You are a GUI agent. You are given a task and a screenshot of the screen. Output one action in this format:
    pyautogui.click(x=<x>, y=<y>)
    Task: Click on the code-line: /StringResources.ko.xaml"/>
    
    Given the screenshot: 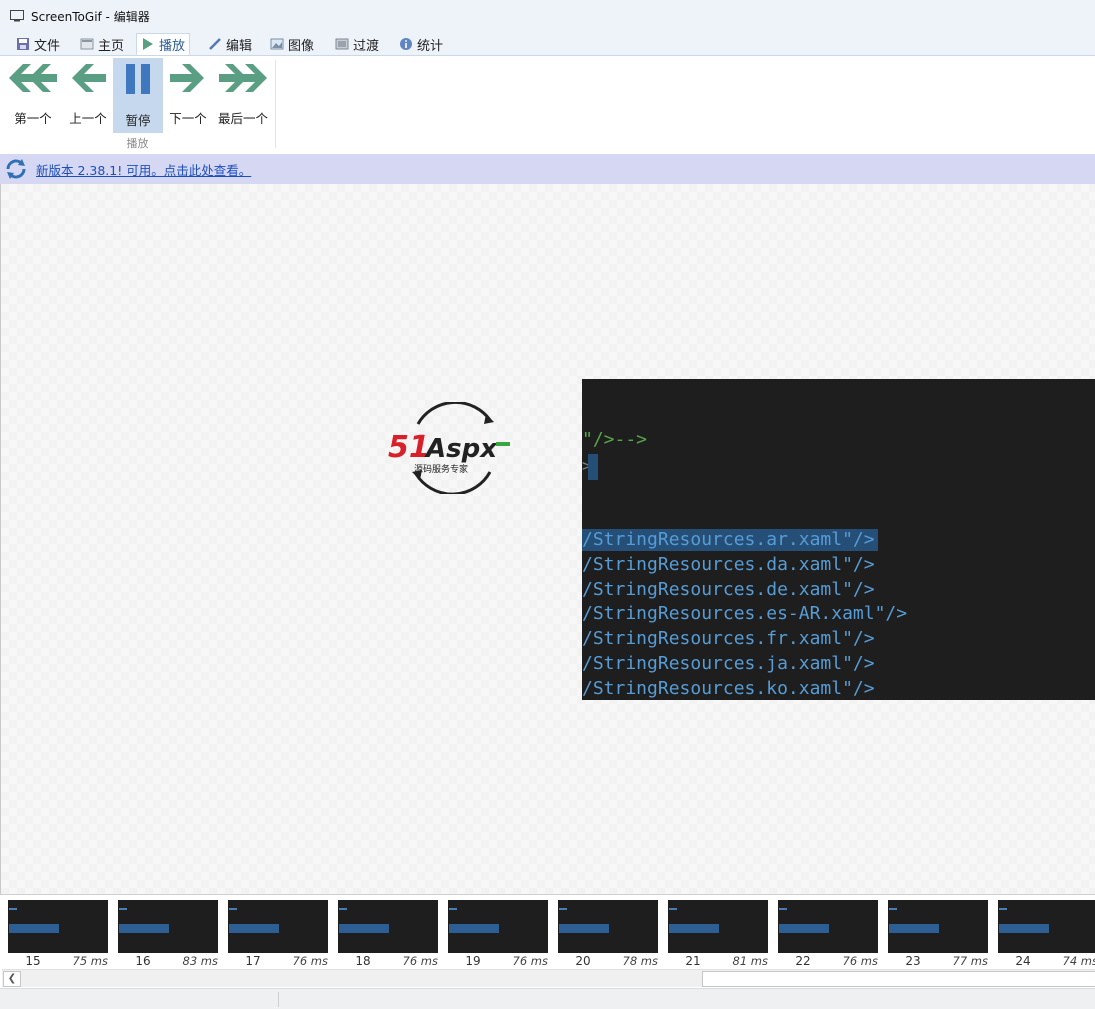 What is the action you would take?
    pyautogui.click(x=728, y=688)
    